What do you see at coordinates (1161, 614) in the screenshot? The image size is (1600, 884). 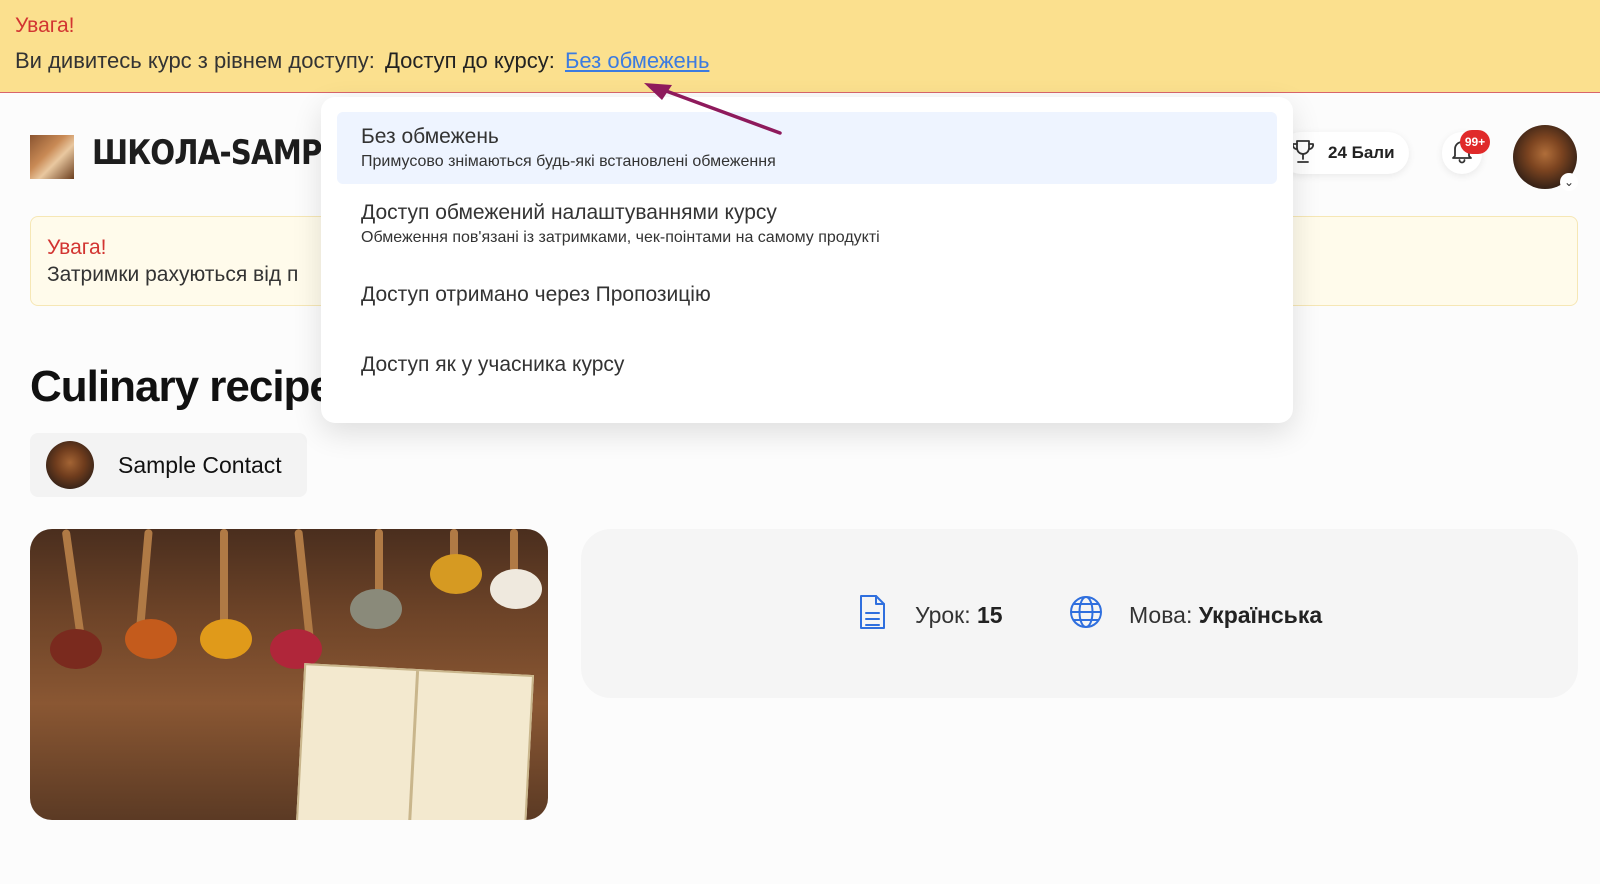 I see `language-label: Мова:` at bounding box center [1161, 614].